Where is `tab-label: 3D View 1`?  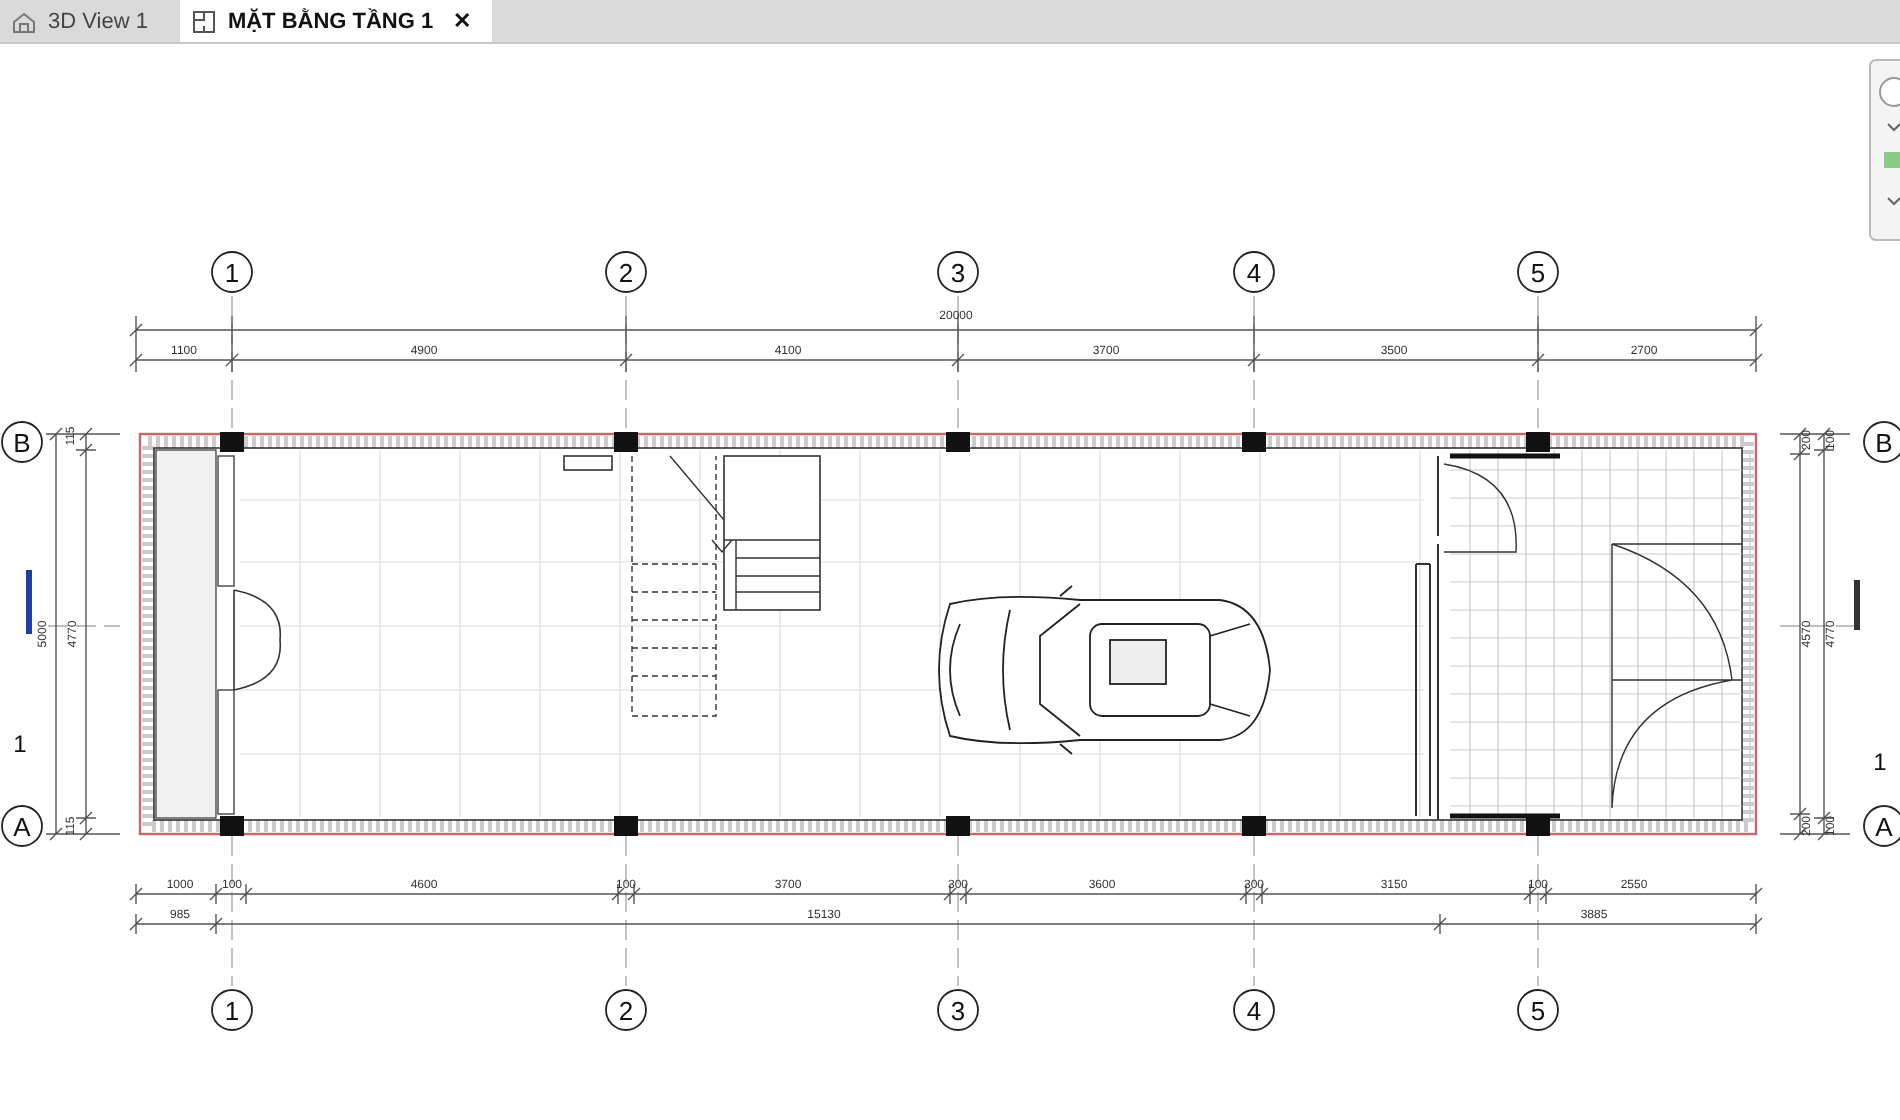 tab-label: 3D View 1 is located at coordinates (98, 21).